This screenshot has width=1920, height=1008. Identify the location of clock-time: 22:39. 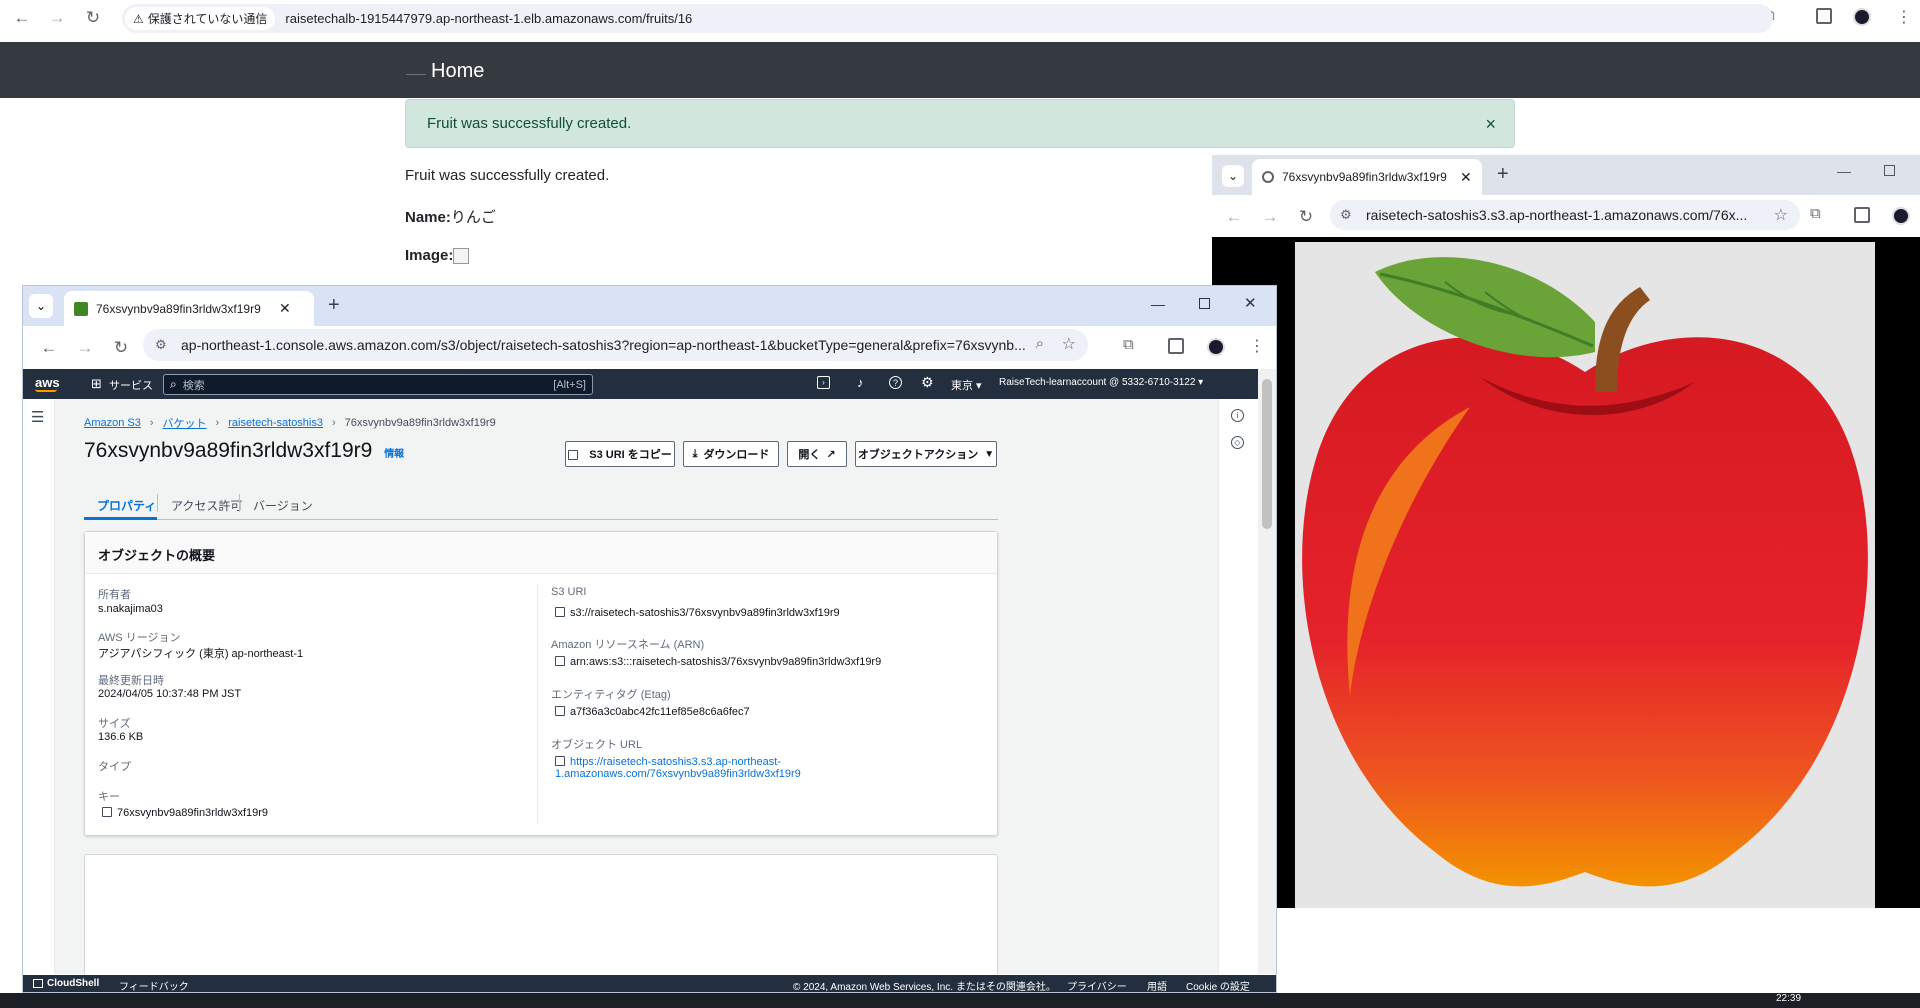
(1789, 998).